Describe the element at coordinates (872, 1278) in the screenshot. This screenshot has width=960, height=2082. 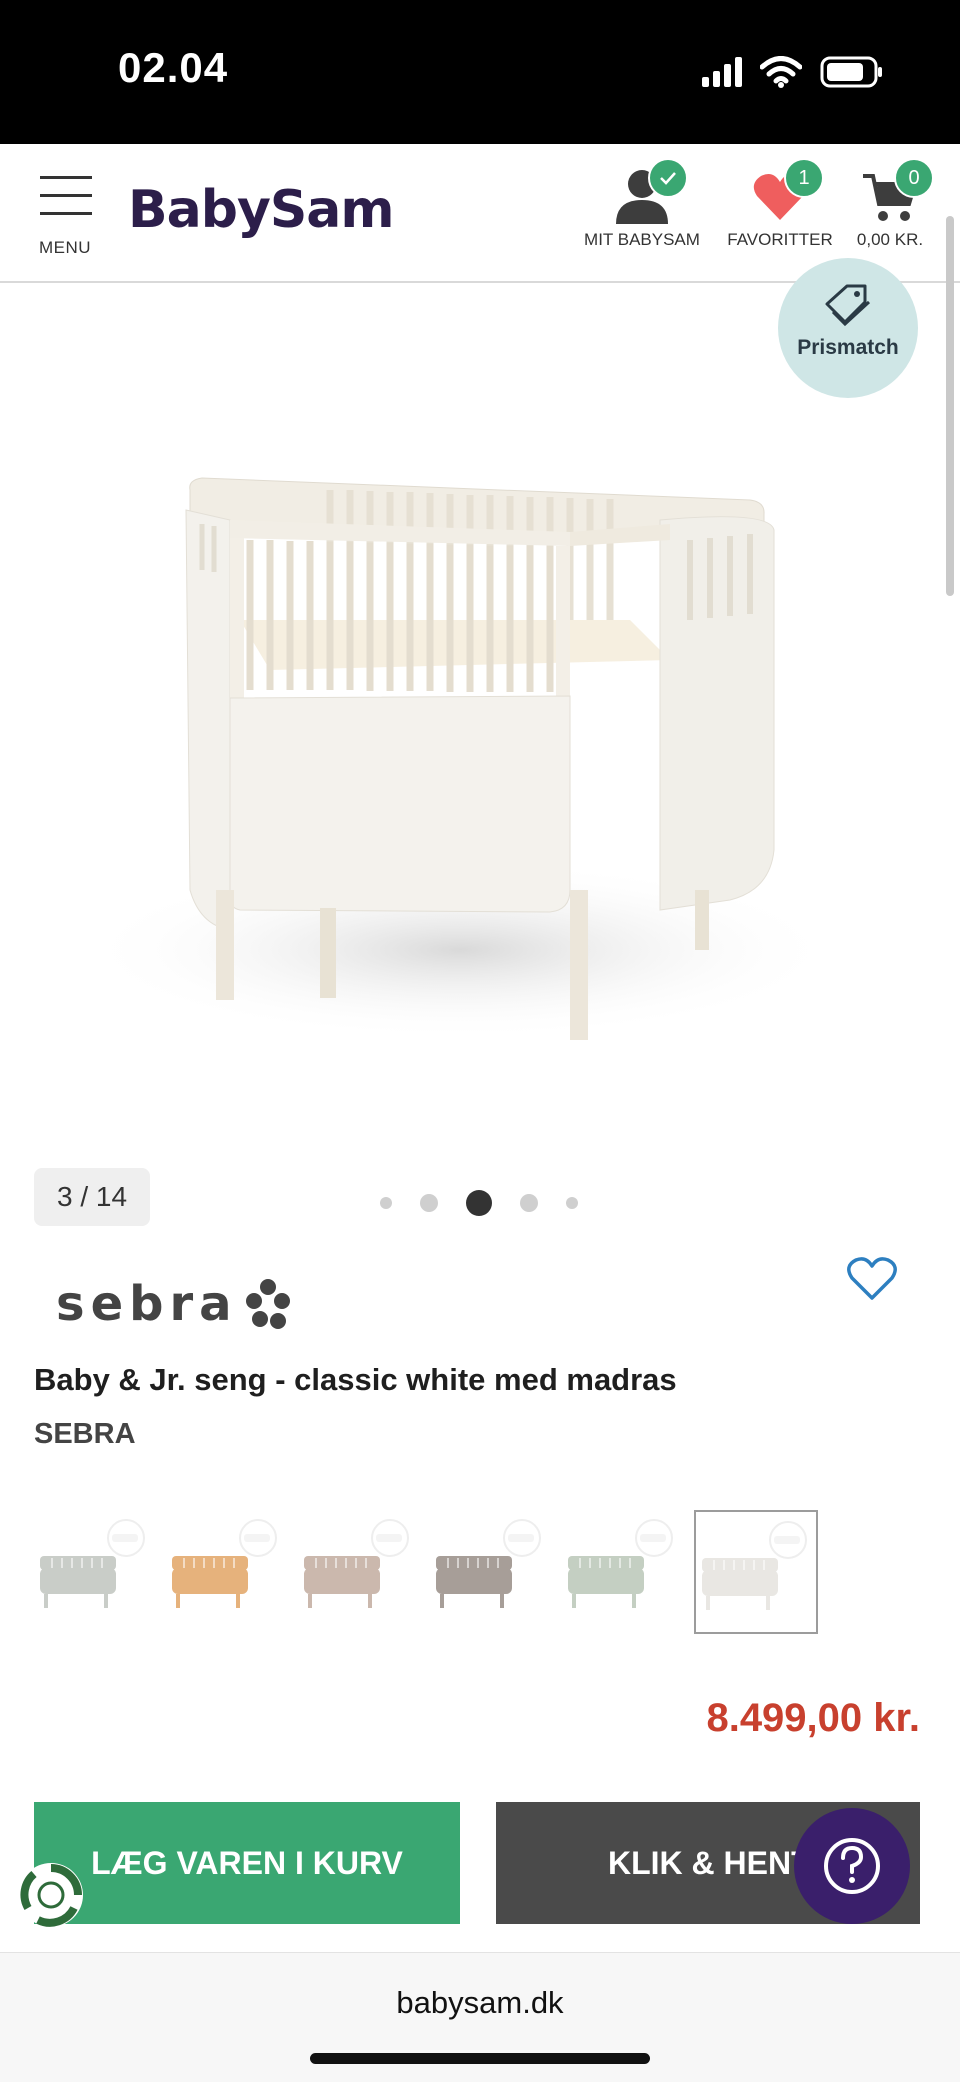
I see `heart-outline-icon` at that location.